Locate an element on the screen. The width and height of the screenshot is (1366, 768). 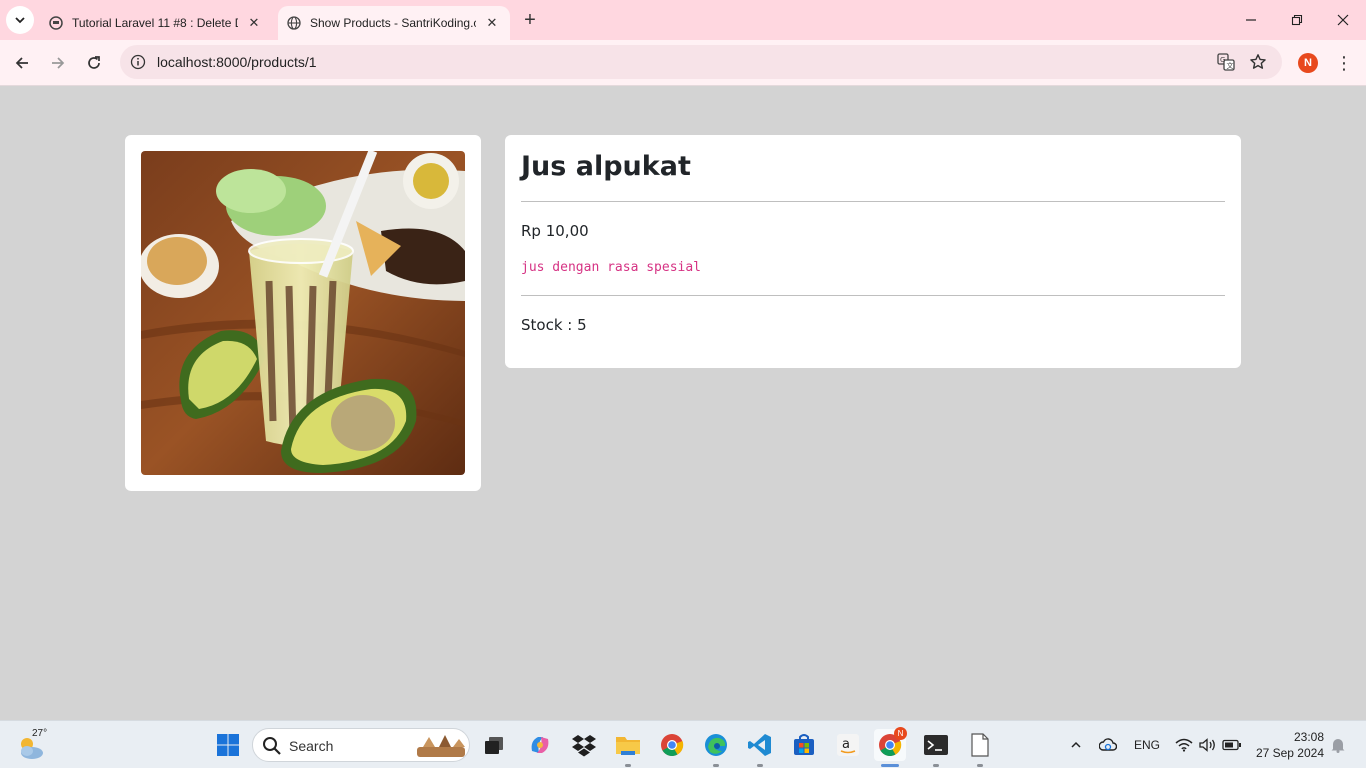
wifi-button is located at coordinates (1184, 745).